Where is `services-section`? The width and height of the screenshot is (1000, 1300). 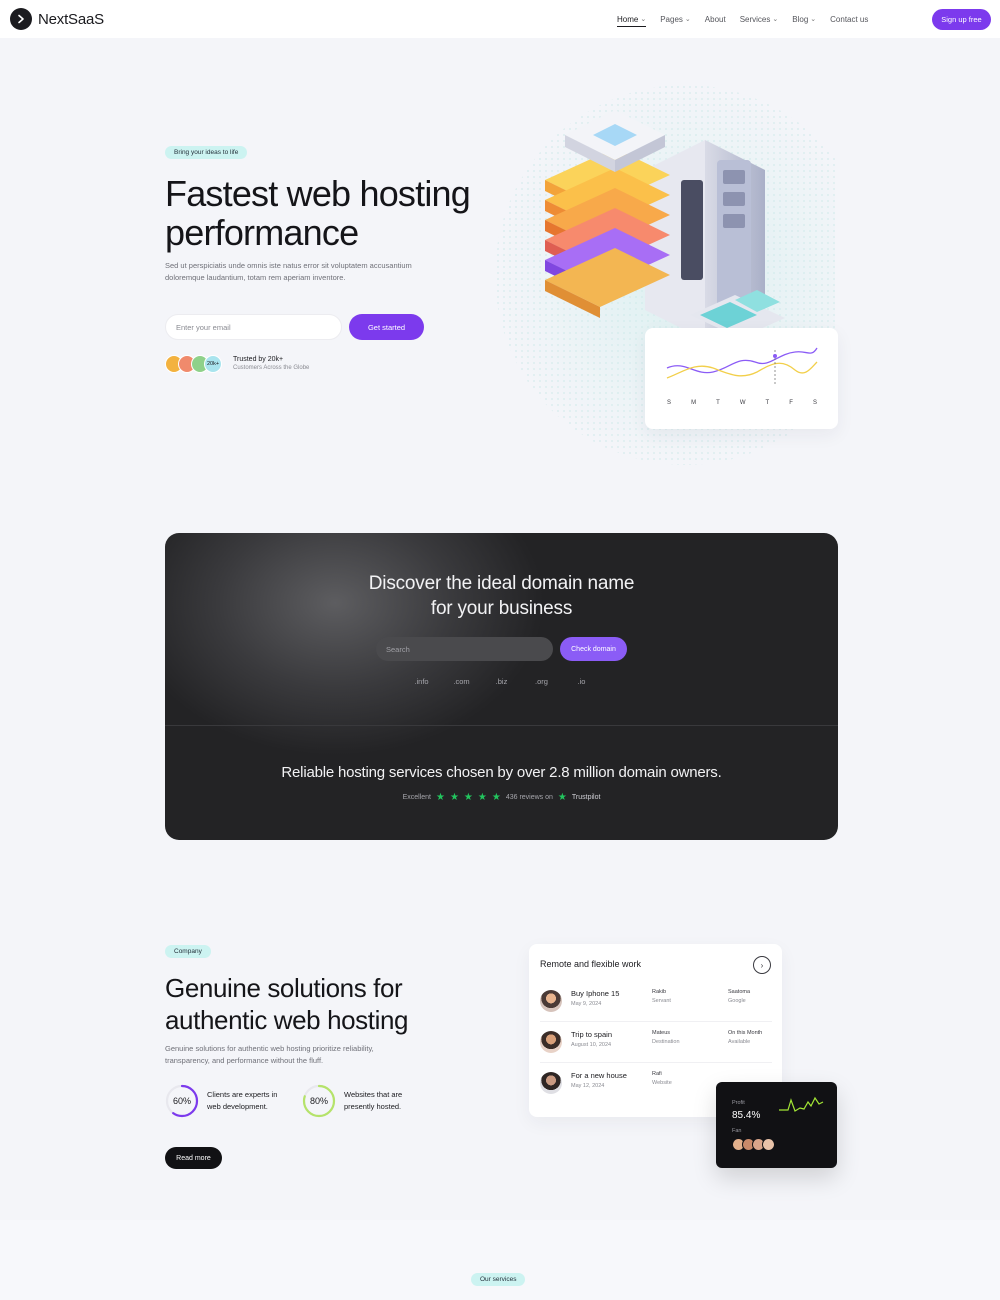
services-section is located at coordinates (500, 1260).